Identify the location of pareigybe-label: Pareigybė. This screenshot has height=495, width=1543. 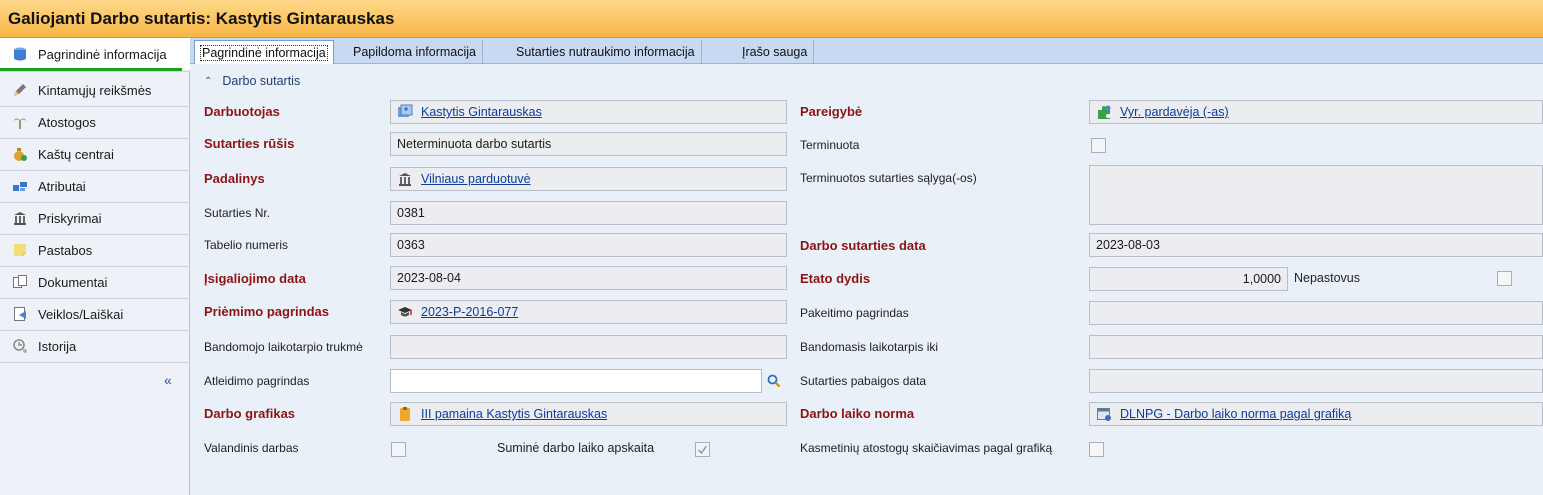
(831, 111).